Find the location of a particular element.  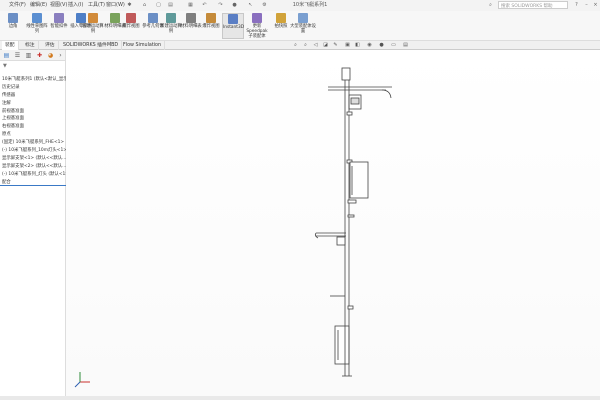

display-style-icon: ◧ is located at coordinates (357, 45).